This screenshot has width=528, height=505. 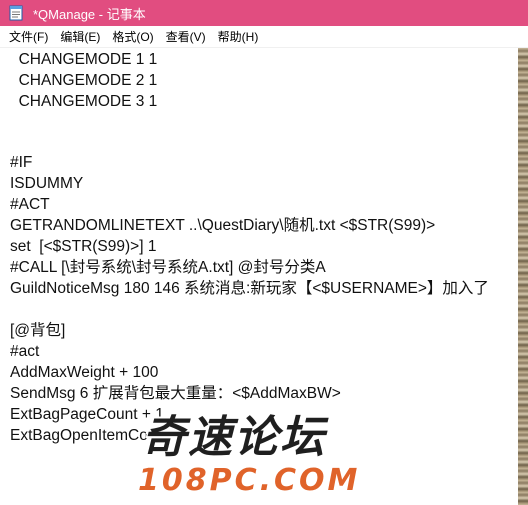 What do you see at coordinates (83, 246) in the screenshot?
I see `editor-line: set [<$STR(S99)>] 1` at bounding box center [83, 246].